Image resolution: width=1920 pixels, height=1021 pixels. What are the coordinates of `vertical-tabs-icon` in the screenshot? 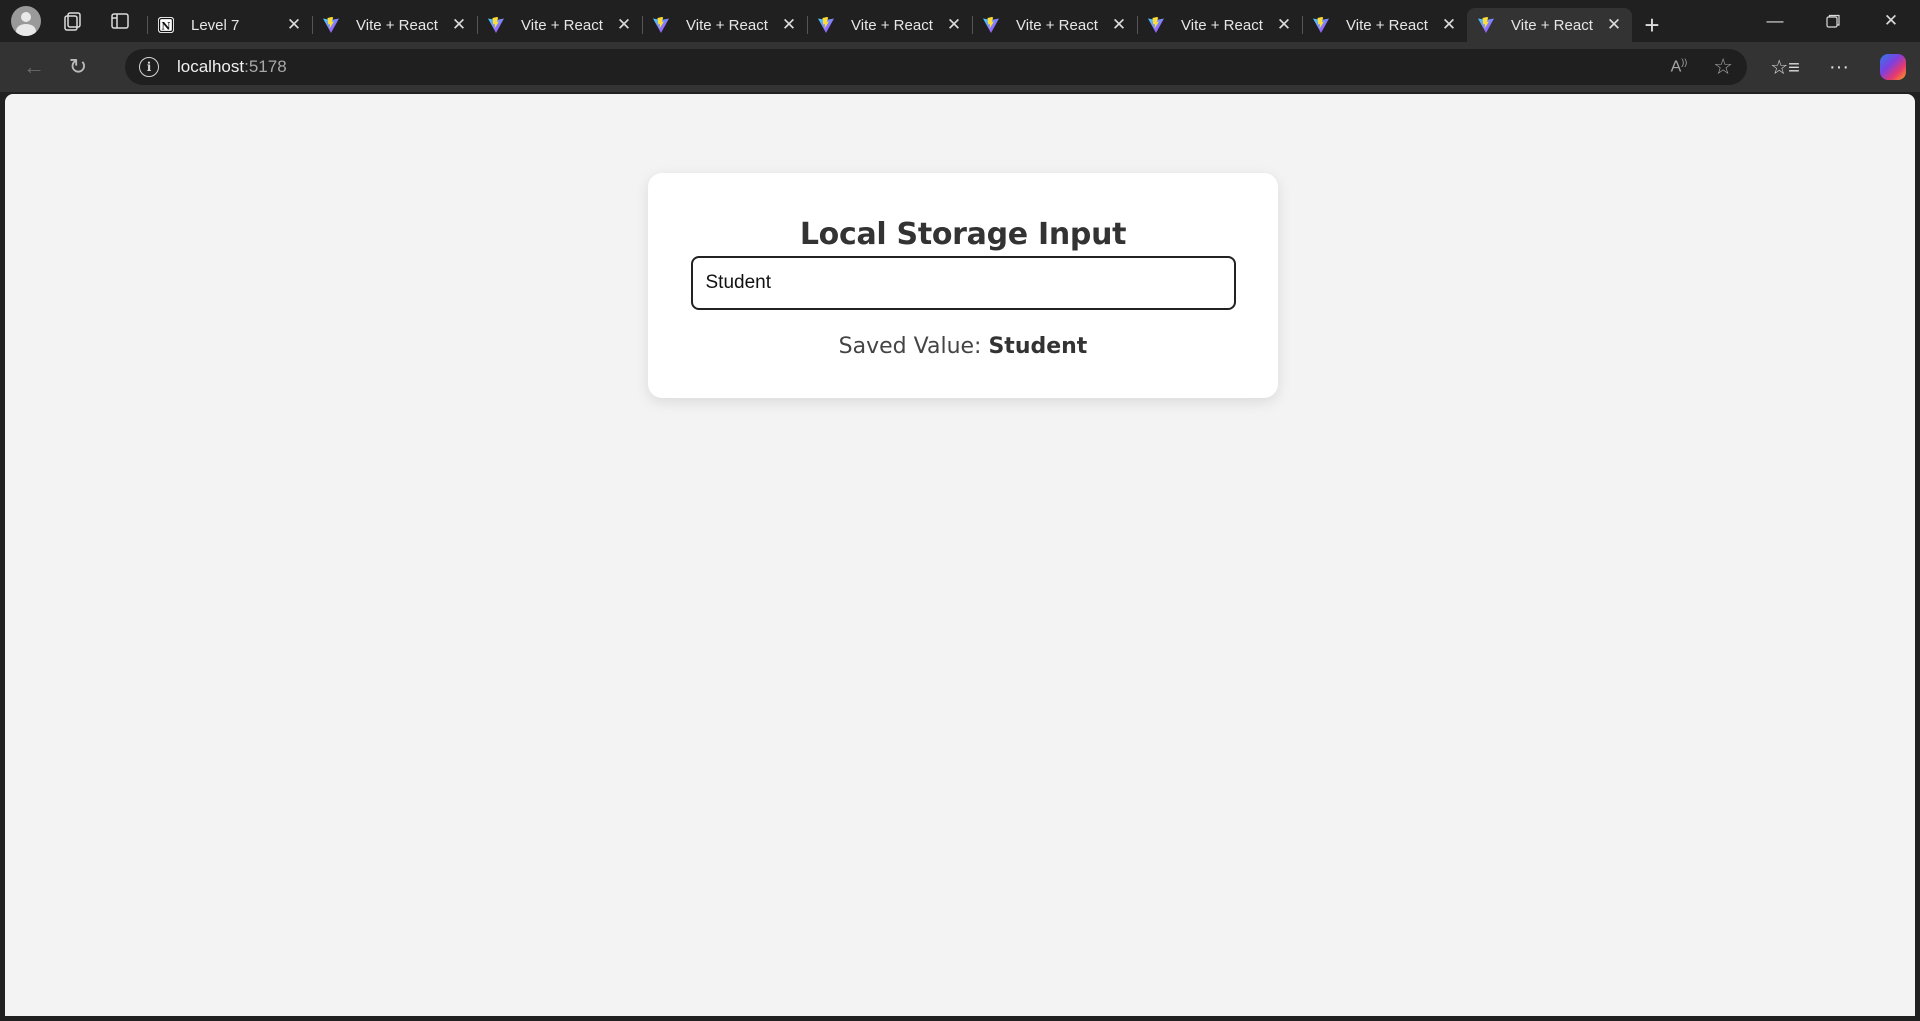 It's located at (120, 21).